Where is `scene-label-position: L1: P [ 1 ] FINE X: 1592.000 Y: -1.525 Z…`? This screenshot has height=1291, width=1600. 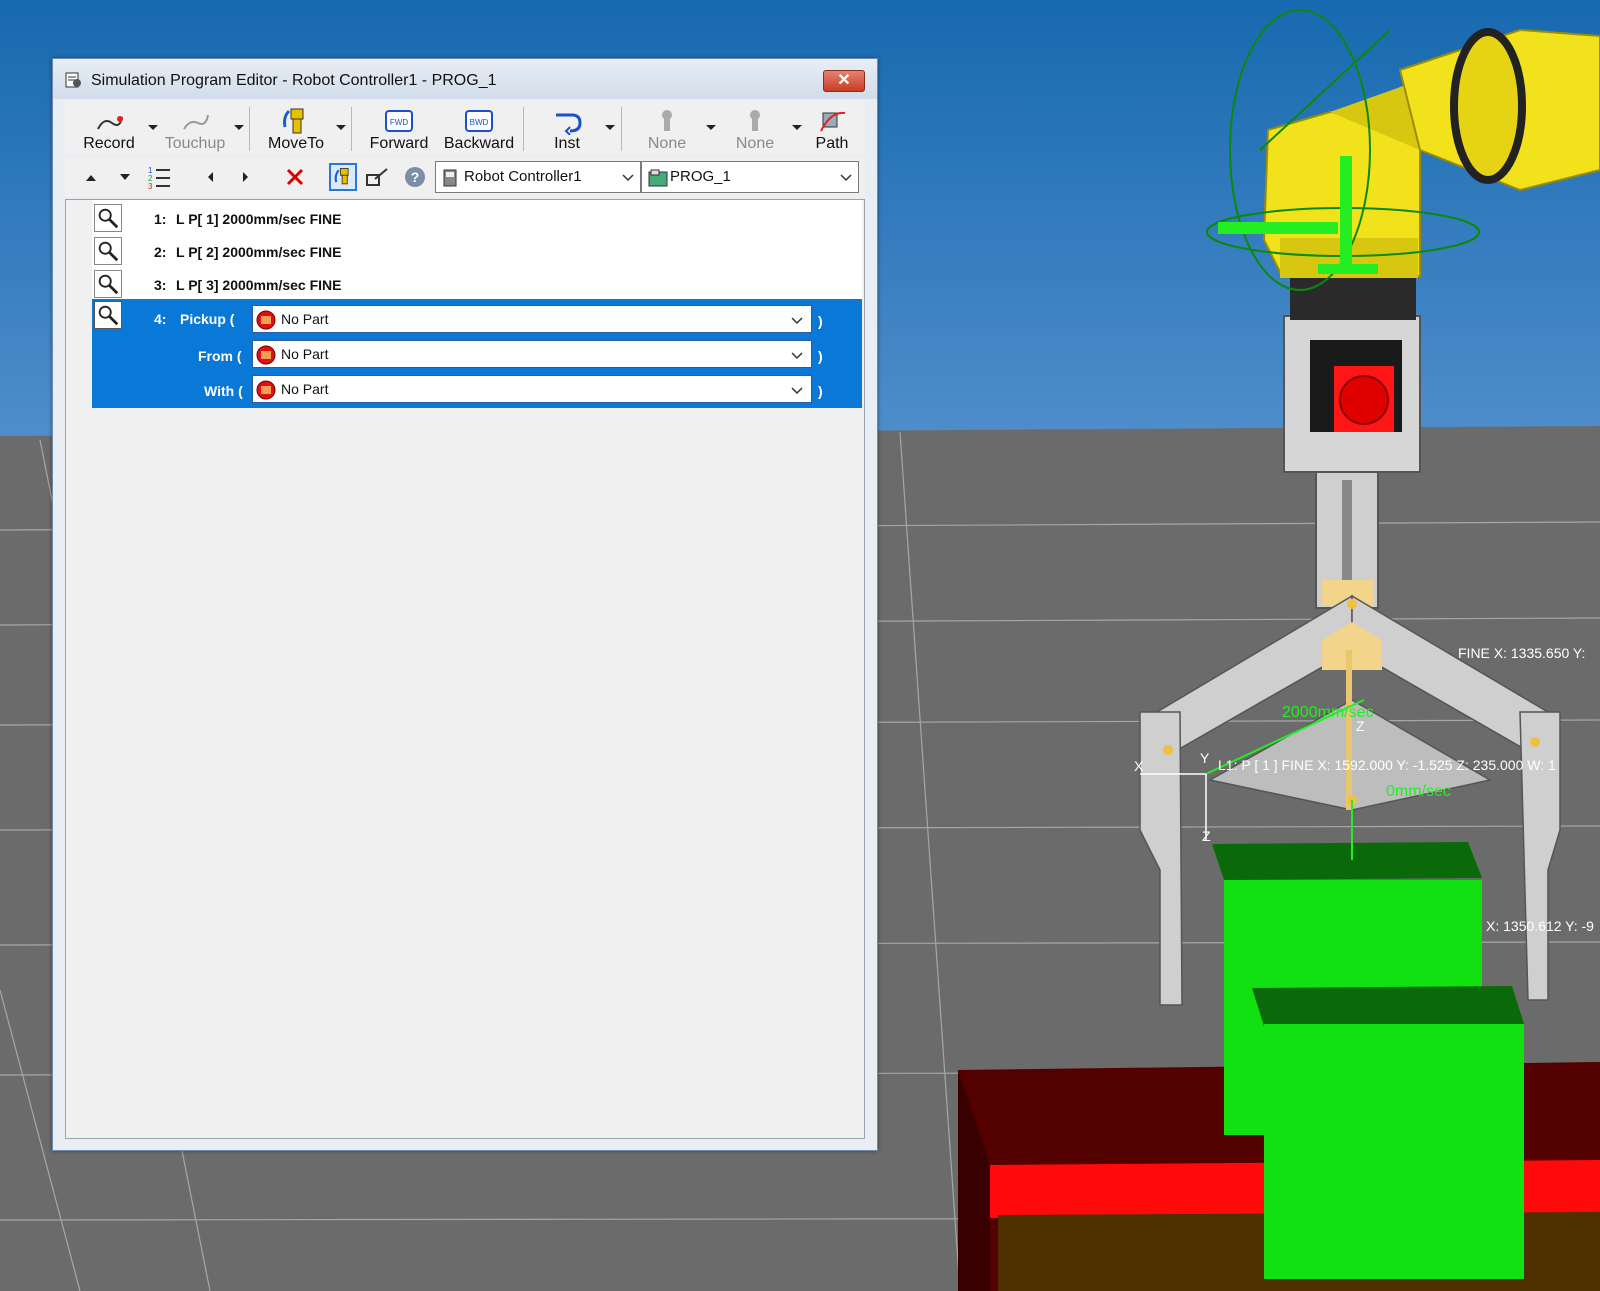
scene-label-position: L1: P [ 1 ] FINE X: 1592.000 Y: -1.525 Z… is located at coordinates (1387, 765).